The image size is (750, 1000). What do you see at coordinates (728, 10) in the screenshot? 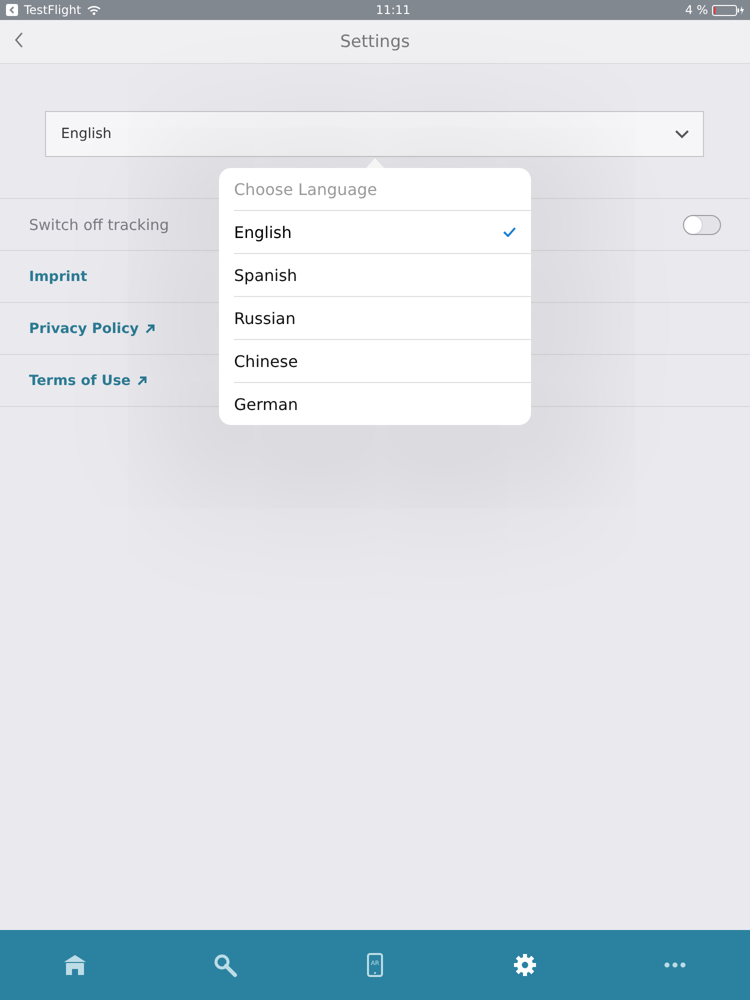
I see `battery-icon` at bounding box center [728, 10].